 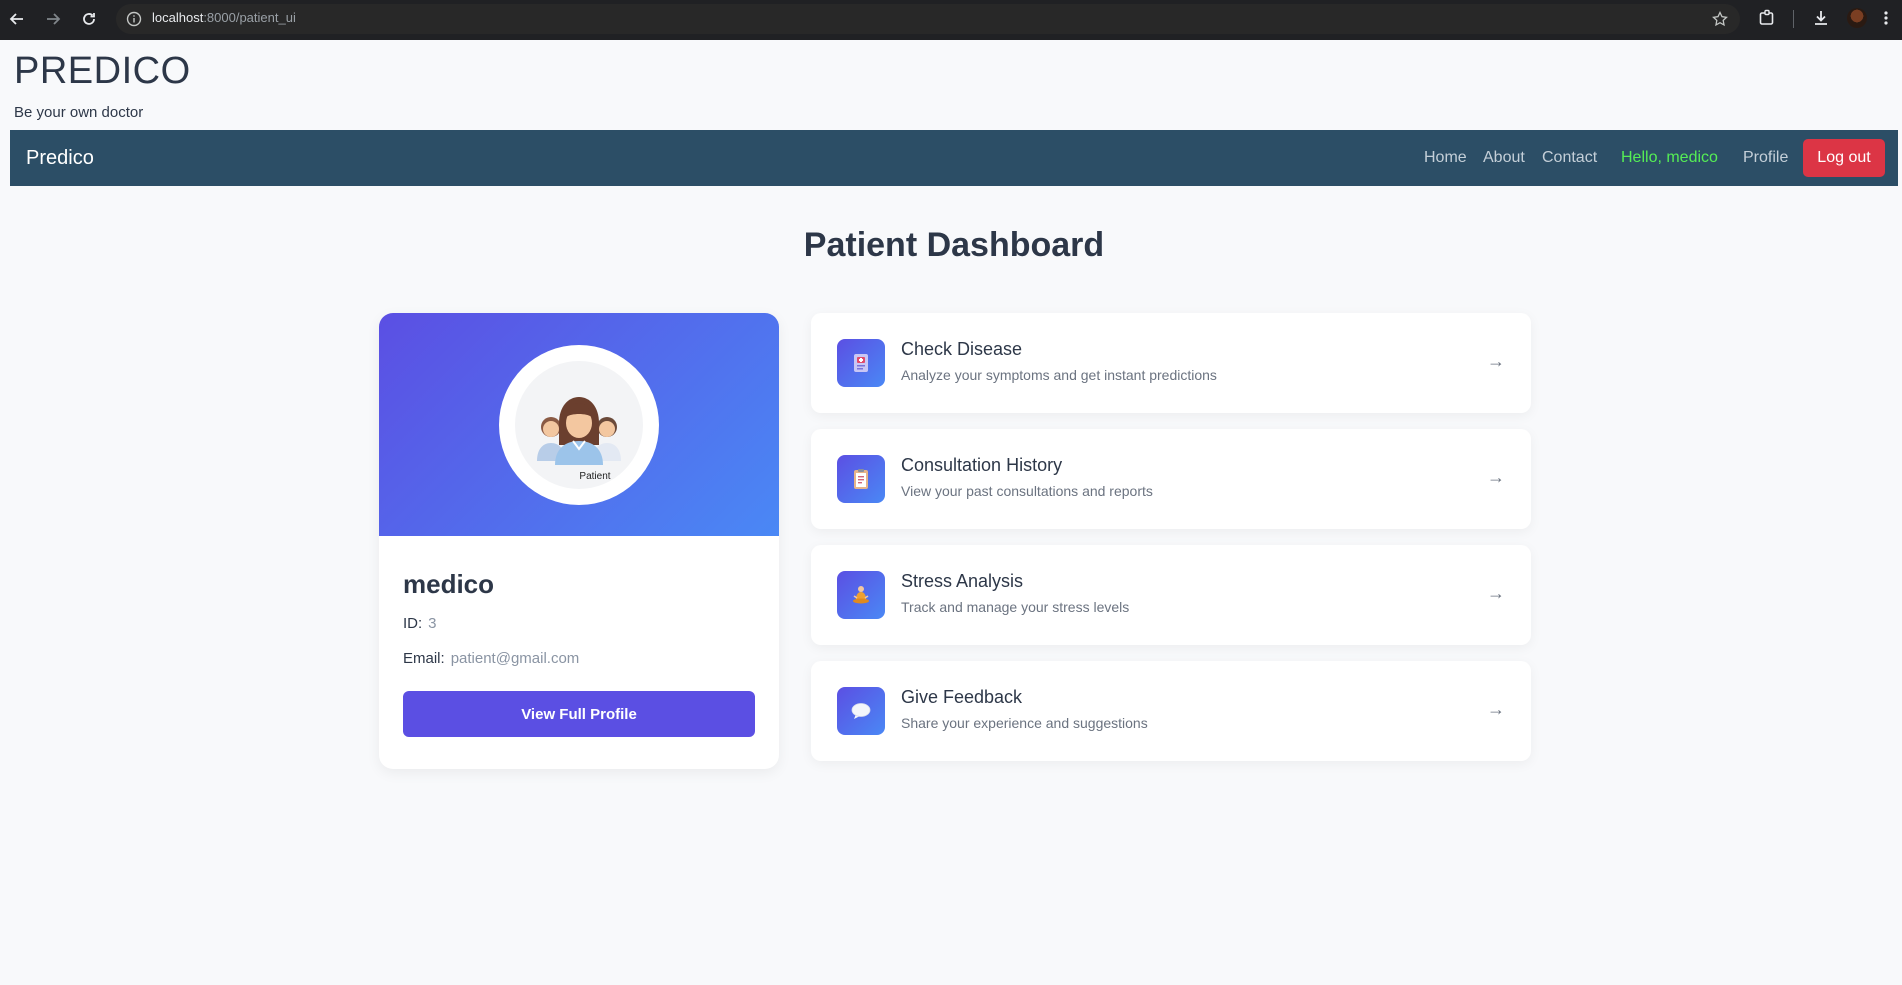 What do you see at coordinates (1857, 18) in the screenshot?
I see `browser-profile-avatar` at bounding box center [1857, 18].